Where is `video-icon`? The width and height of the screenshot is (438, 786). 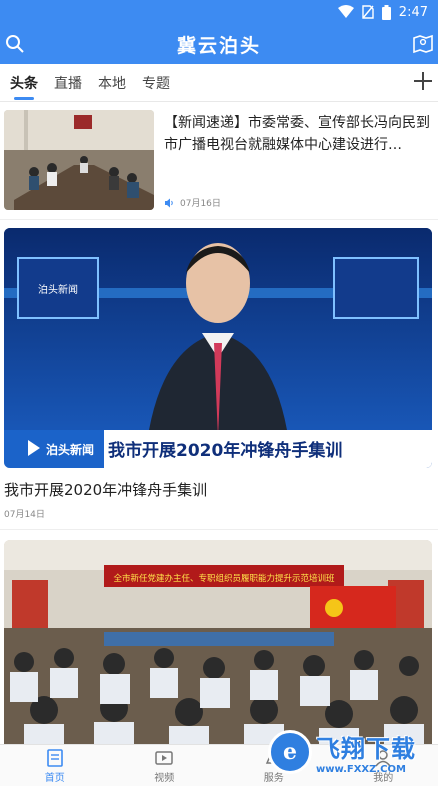
video-icon is located at coordinates (164, 757).